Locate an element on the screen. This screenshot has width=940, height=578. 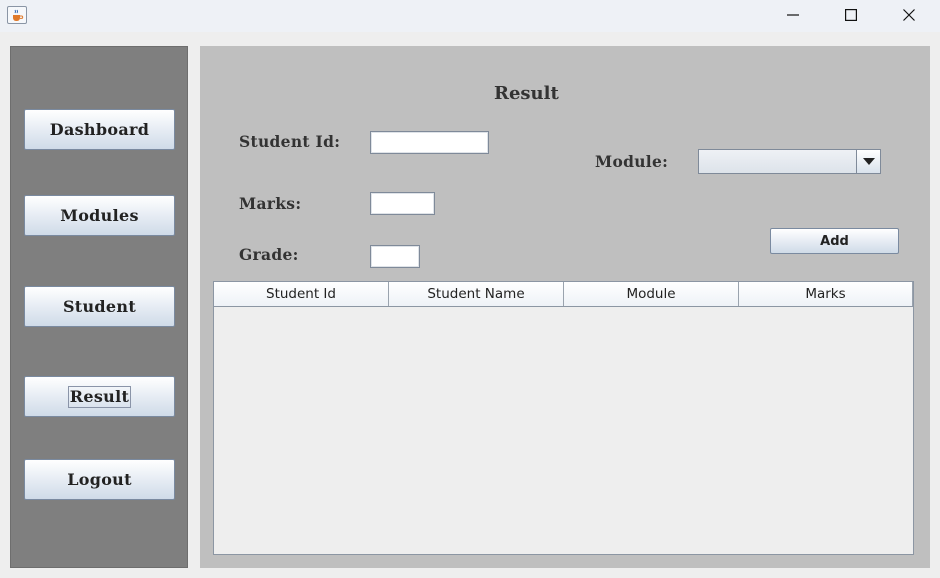
close-icon is located at coordinates (909, 15).